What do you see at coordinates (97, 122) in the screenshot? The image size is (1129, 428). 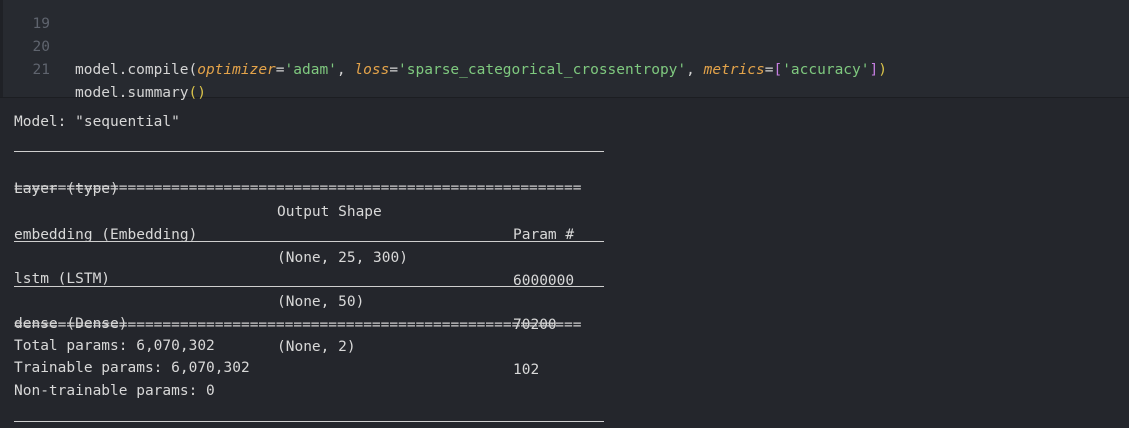 I see `model-name-line: Model: "sequential"` at bounding box center [97, 122].